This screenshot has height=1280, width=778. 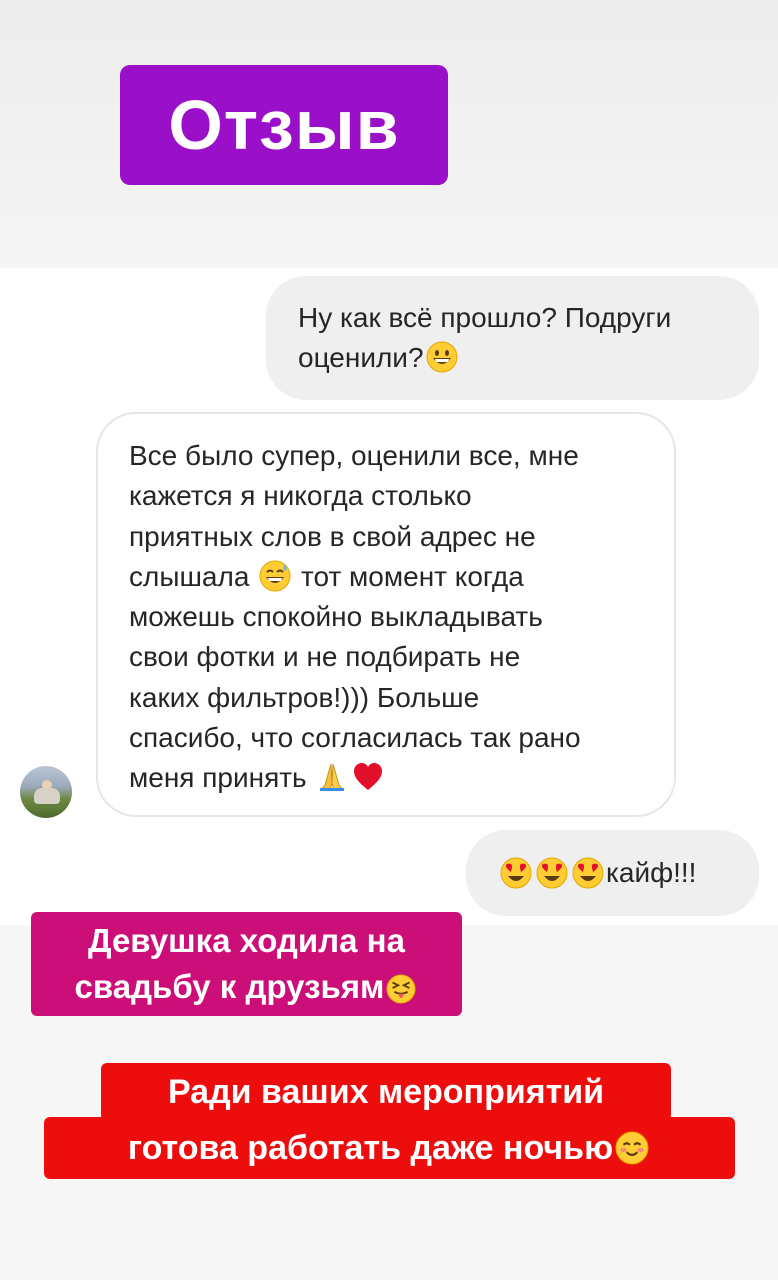 I want to click on caption-line: Девушка ходила на, so click(x=246, y=940).